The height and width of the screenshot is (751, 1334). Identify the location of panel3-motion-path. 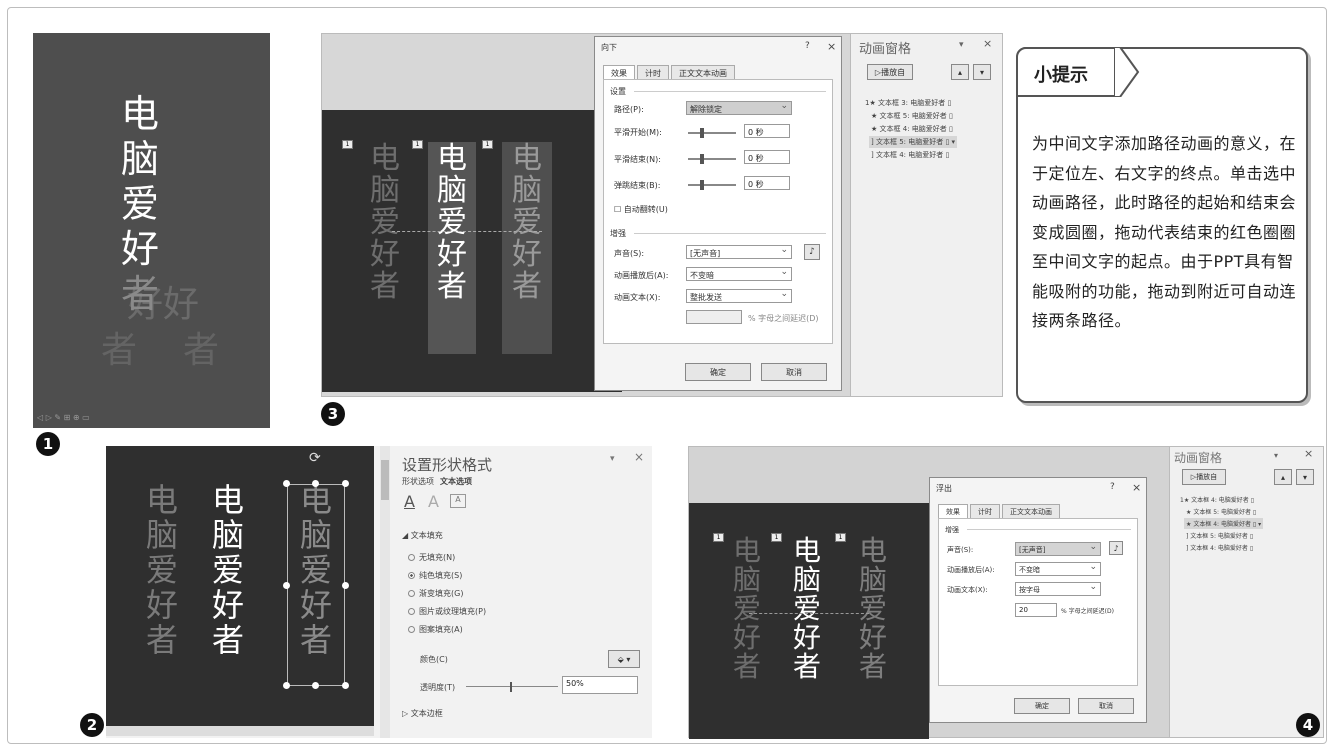
(467, 231).